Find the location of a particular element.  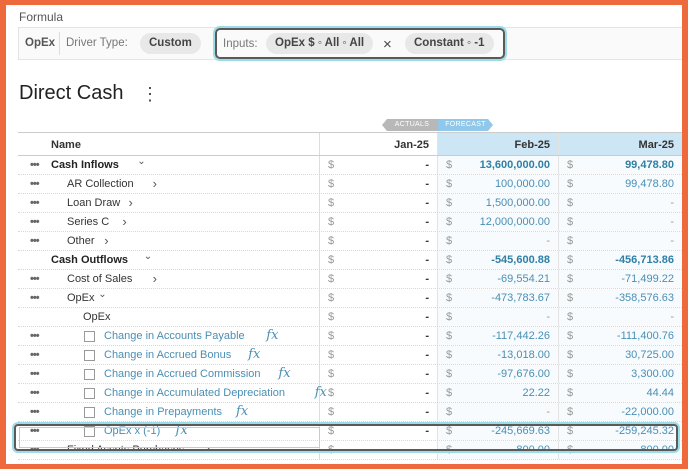

table-row: ••• OpEx ⌄ $ - $ -473,783.67 $ -358,576.63 is located at coordinates (350, 298).